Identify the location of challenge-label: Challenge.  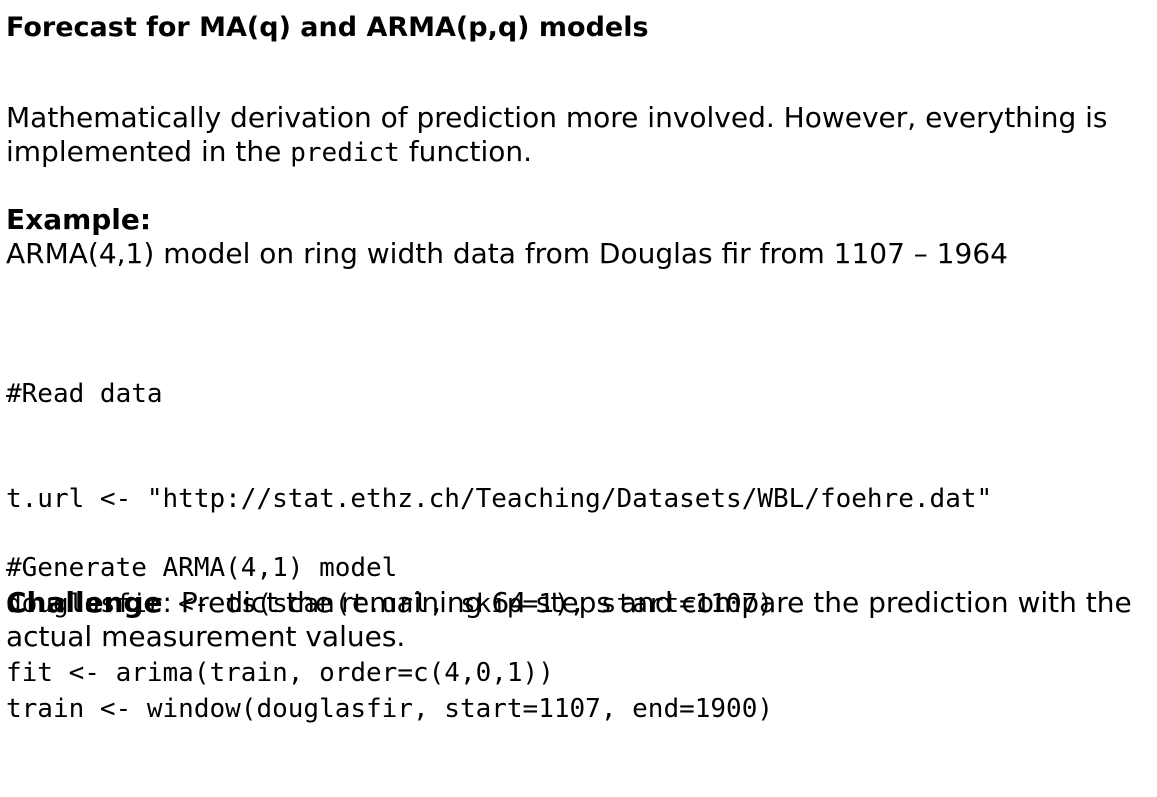
(84, 602).